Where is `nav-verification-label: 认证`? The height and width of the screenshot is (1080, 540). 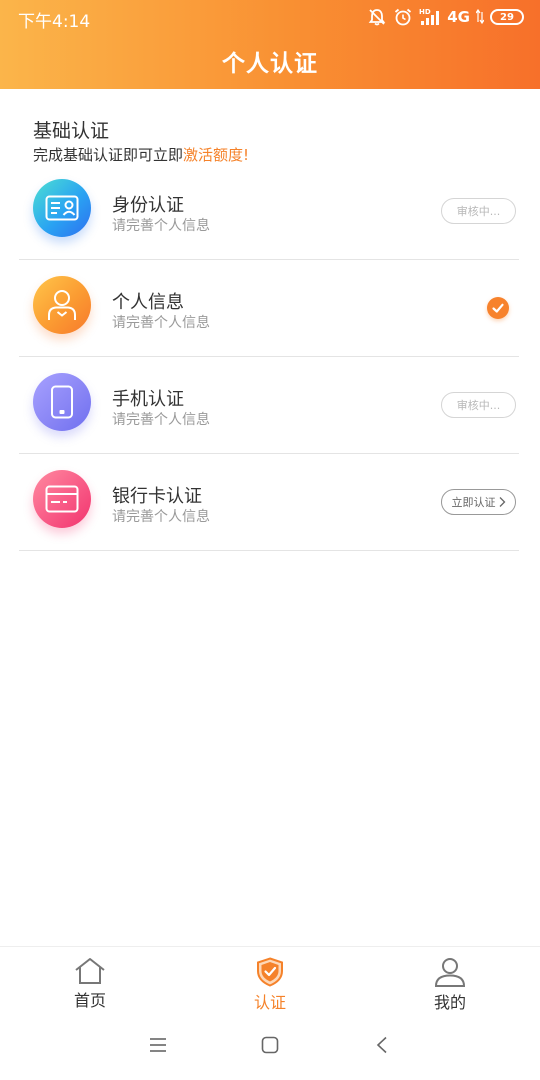 nav-verification-label: 认证 is located at coordinates (269, 1002).